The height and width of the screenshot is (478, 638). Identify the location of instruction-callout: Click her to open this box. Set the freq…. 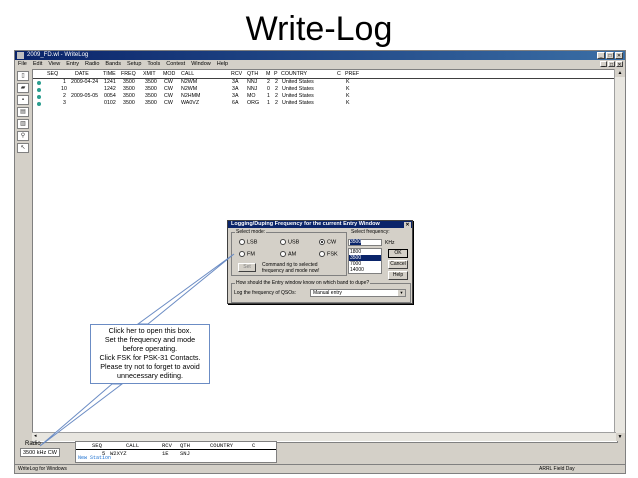
(150, 354).